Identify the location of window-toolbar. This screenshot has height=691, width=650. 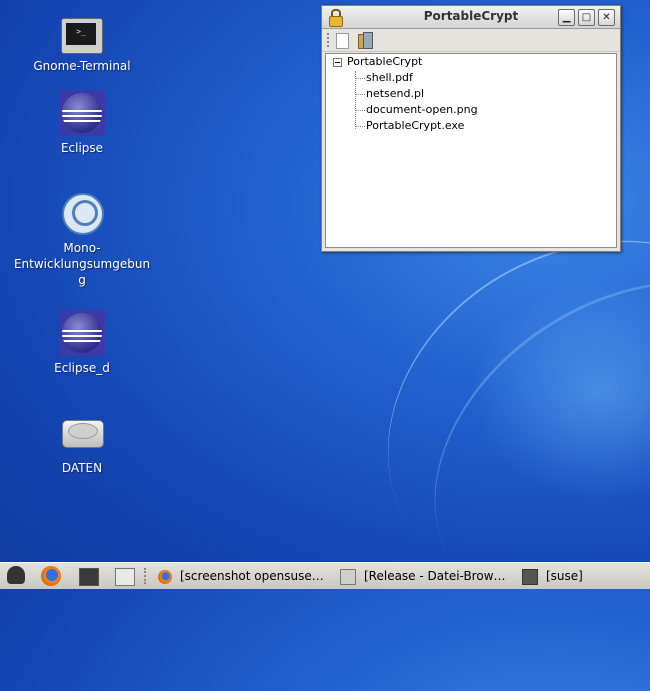
(471, 40).